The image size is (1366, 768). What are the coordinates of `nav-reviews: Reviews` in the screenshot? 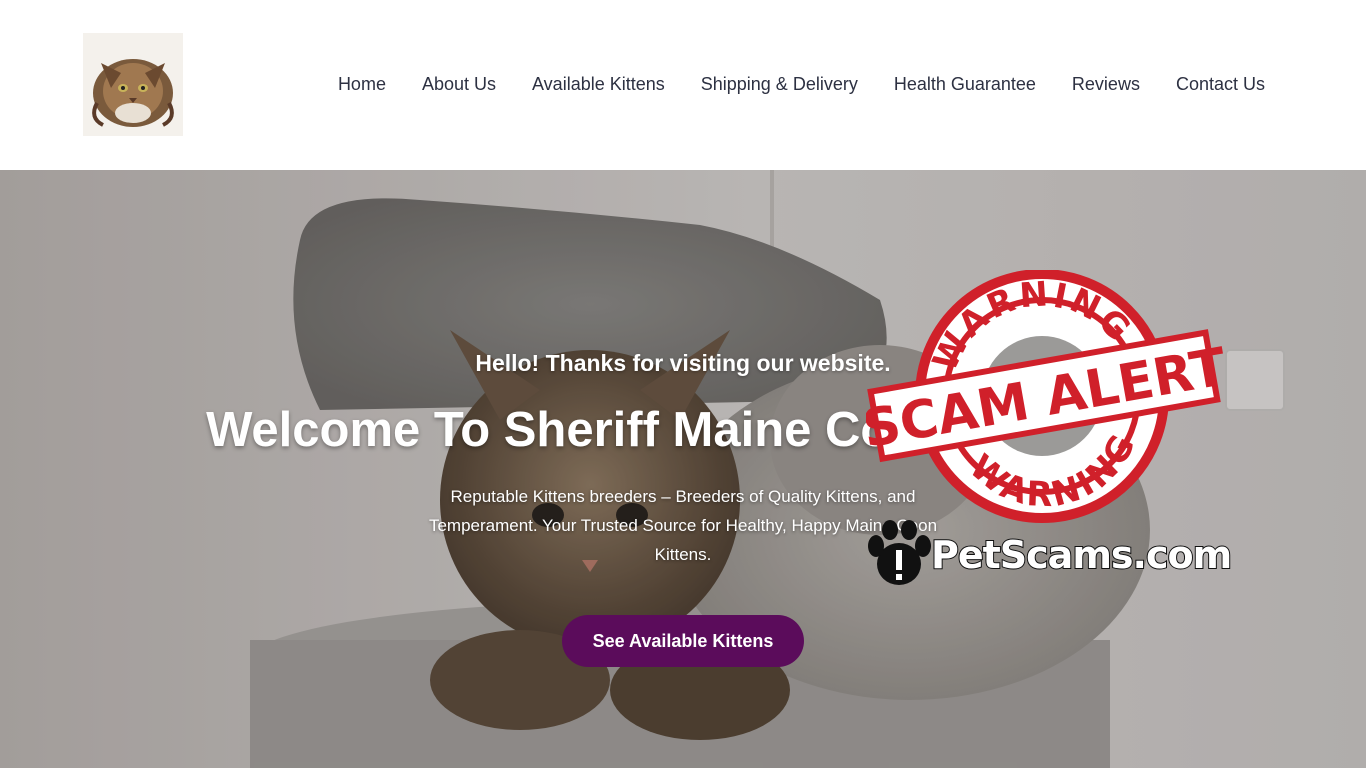 It's located at (1106, 84).